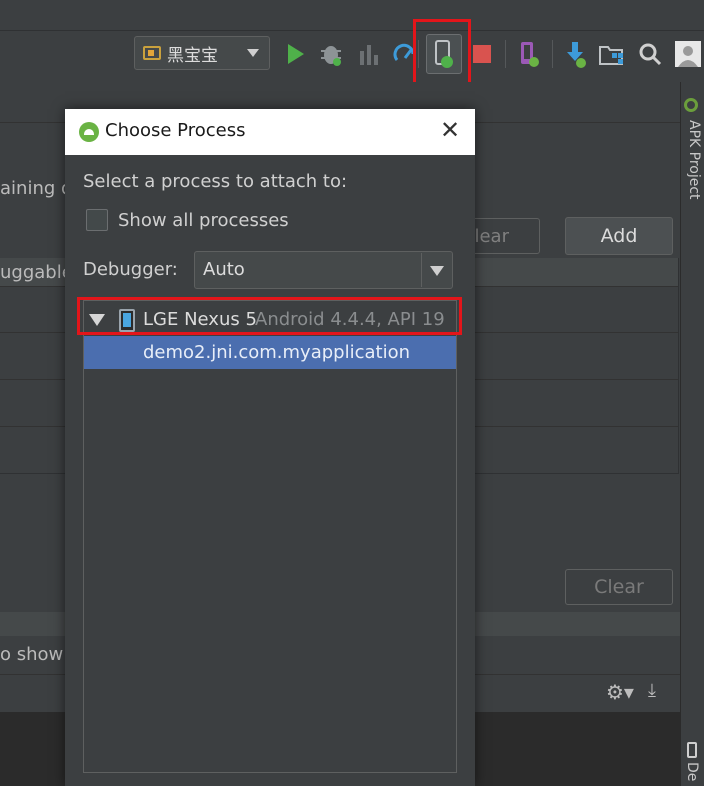  Describe the element at coordinates (619, 236) in the screenshot. I see `background-add-button: Add` at that location.